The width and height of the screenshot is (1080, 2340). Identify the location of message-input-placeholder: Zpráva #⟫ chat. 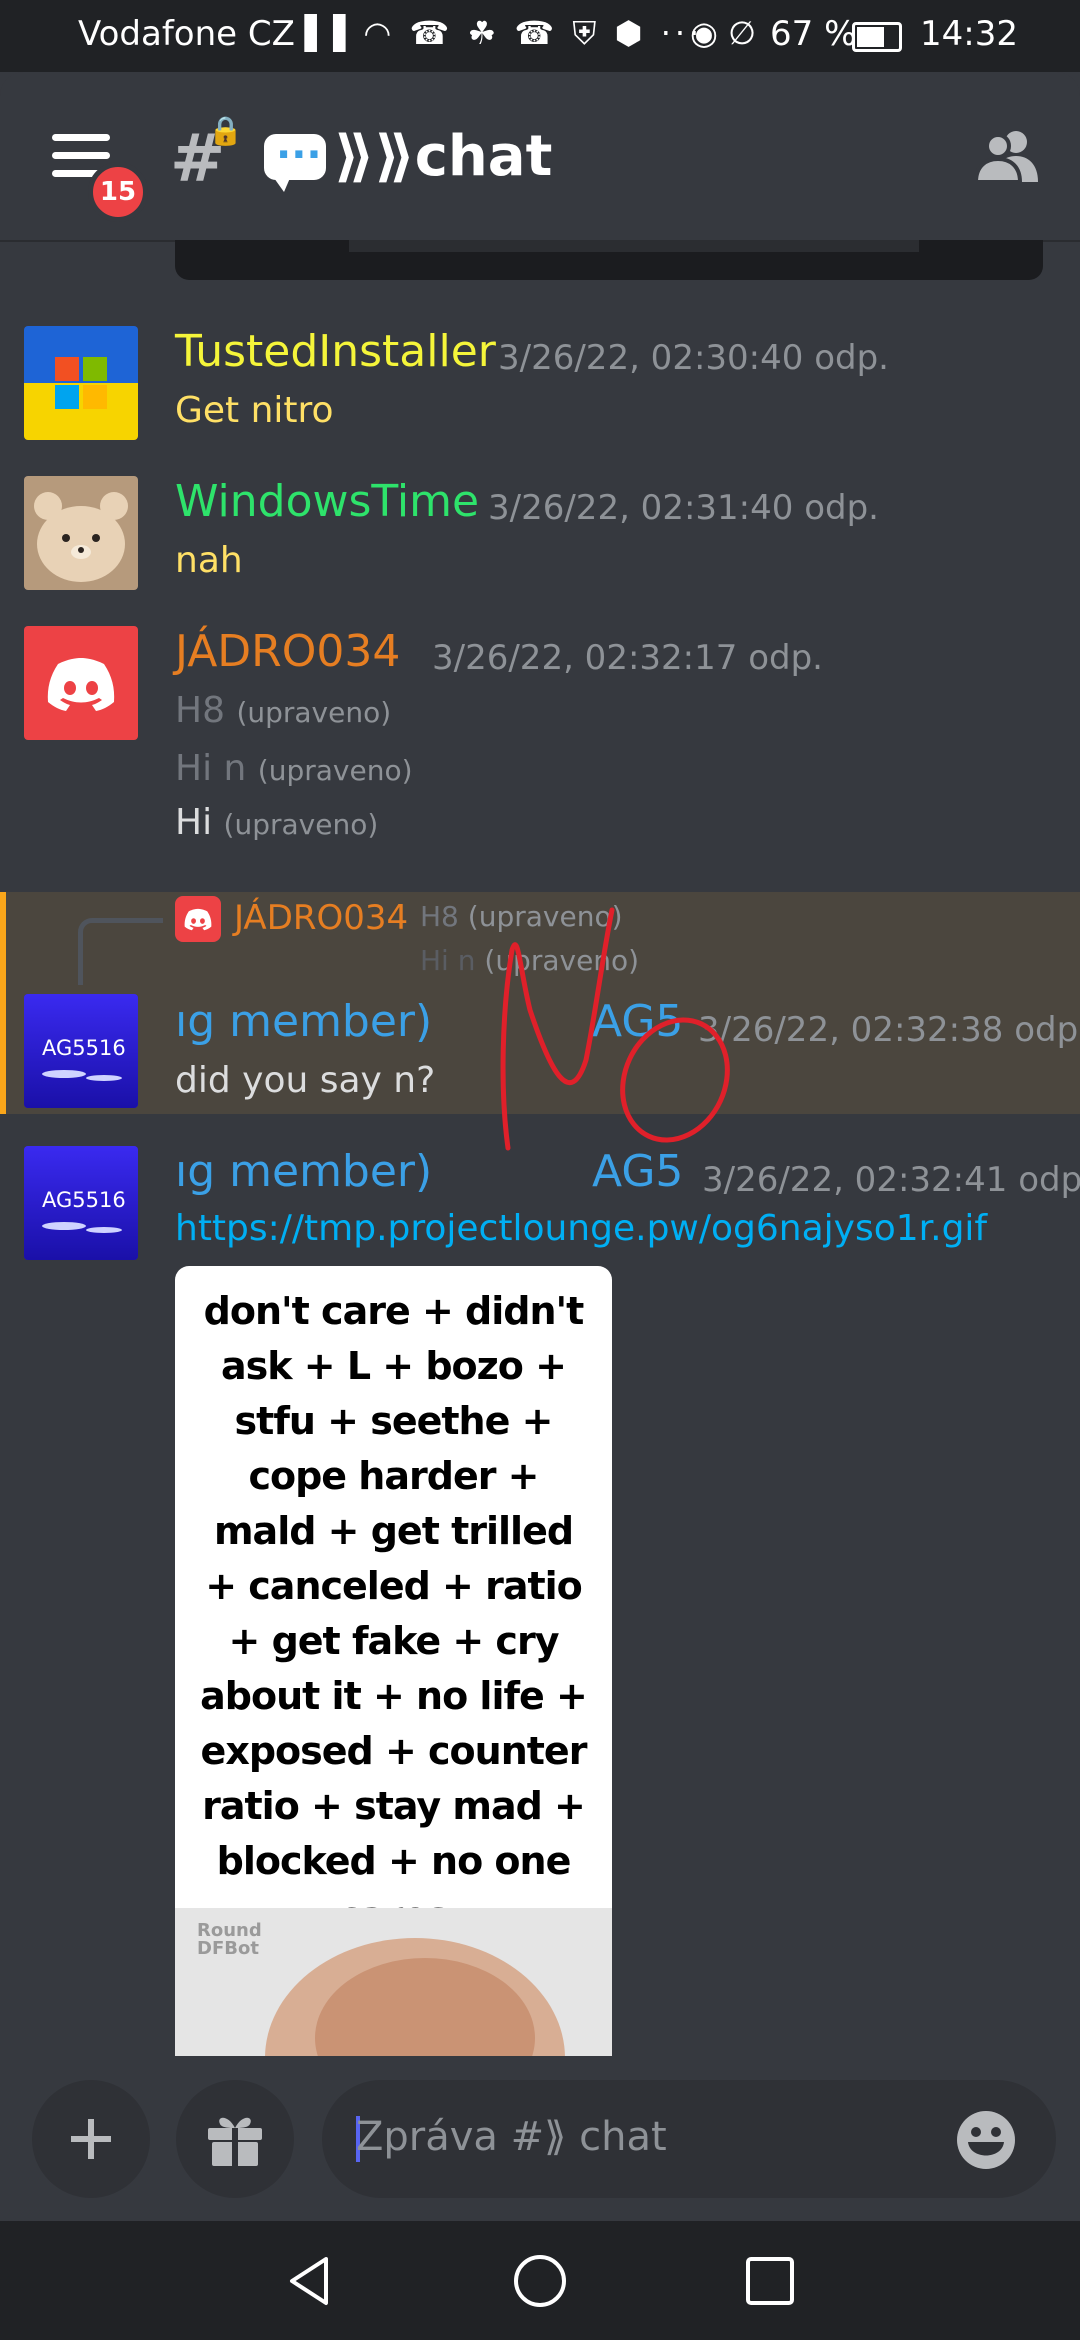
(511, 2137).